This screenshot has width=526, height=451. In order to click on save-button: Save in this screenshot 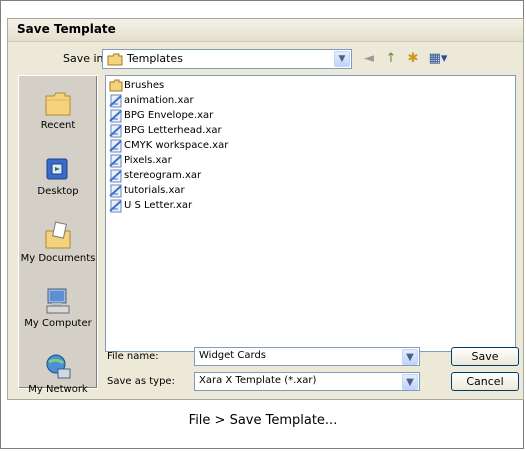, I will do `click(485, 356)`.